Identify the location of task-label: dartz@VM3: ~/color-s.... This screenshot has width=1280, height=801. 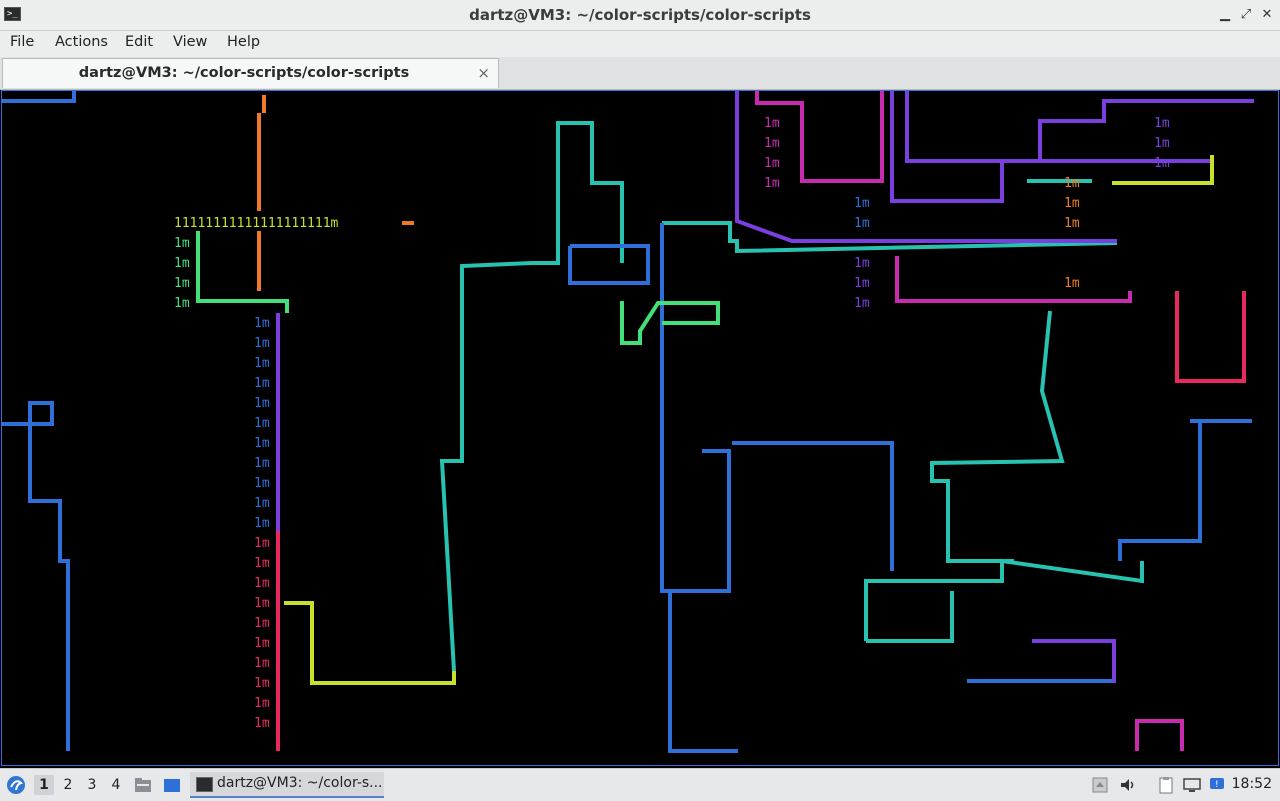
(300, 783).